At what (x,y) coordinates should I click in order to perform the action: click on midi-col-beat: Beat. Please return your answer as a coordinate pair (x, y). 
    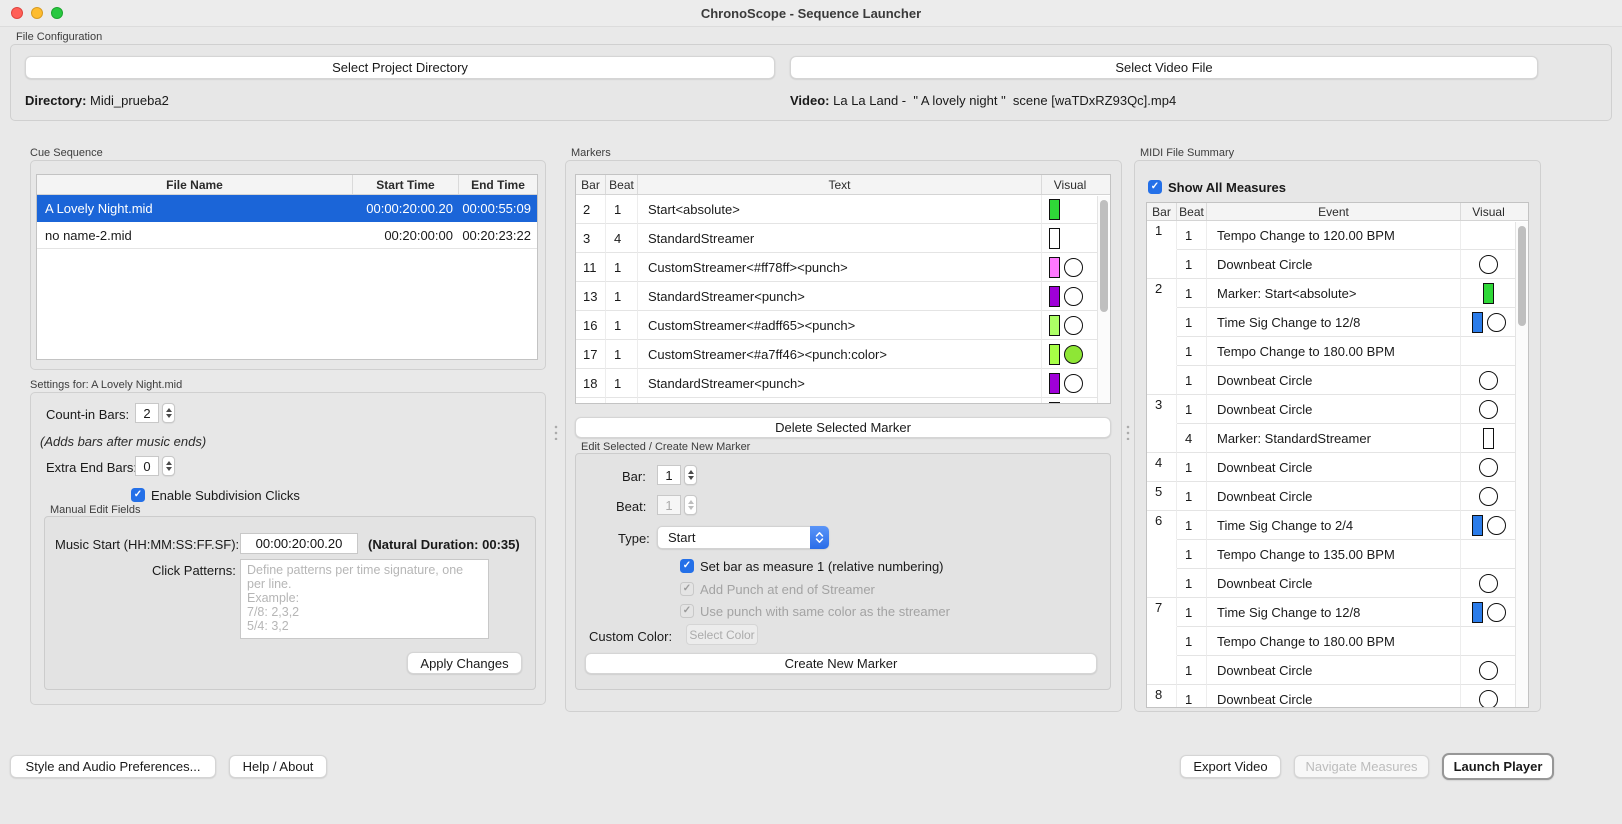
    Looking at the image, I should click on (1192, 211).